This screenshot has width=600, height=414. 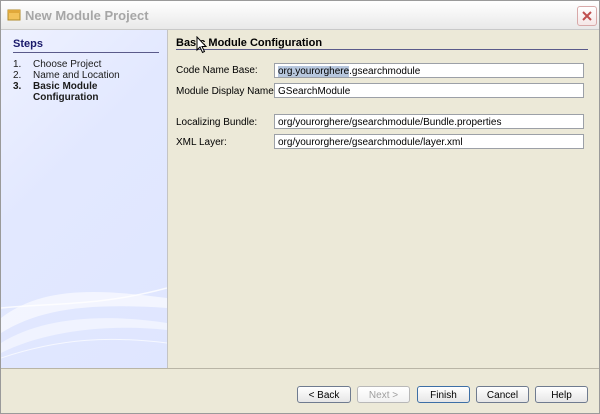 I want to click on close-button, so click(x=587, y=16).